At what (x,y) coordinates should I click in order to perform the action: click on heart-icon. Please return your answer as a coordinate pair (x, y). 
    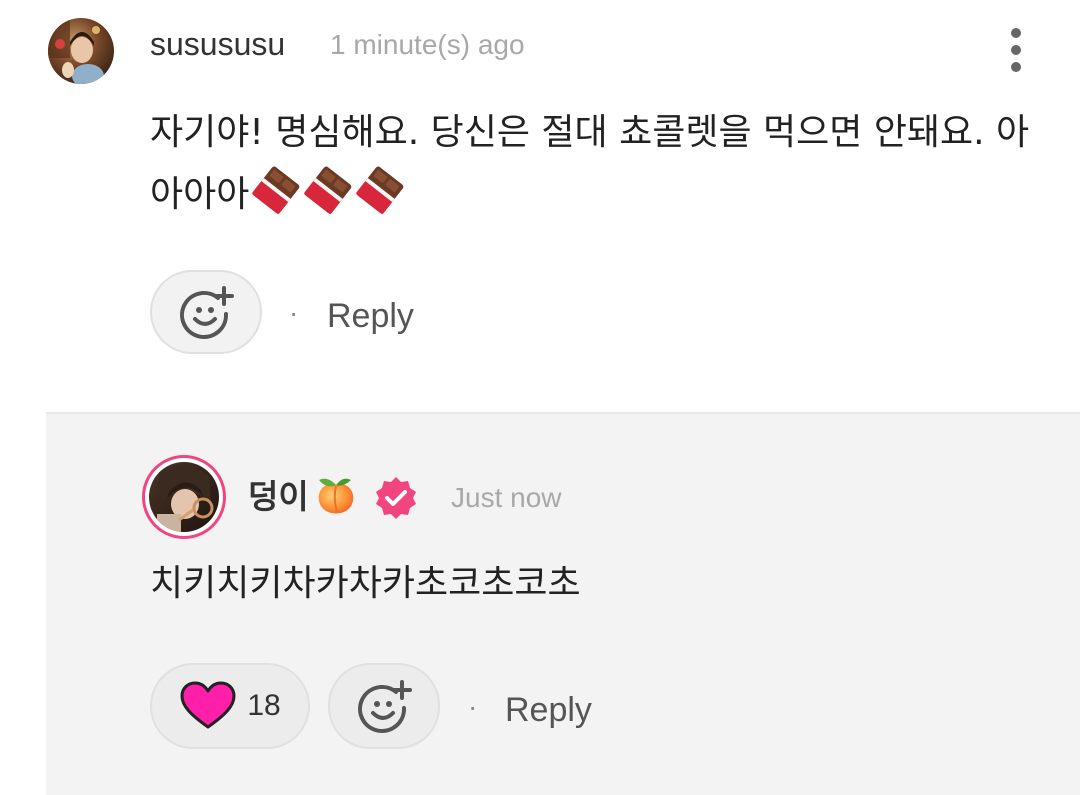
    Looking at the image, I should click on (208, 705).